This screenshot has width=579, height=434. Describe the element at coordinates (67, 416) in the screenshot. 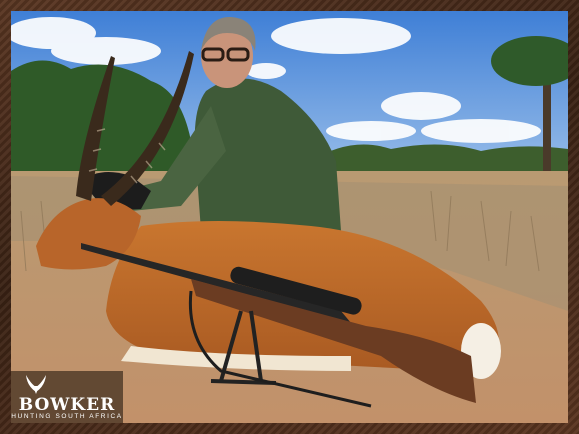

I see `logo-tagline: HUNTING SOUTH AFRICA` at that location.